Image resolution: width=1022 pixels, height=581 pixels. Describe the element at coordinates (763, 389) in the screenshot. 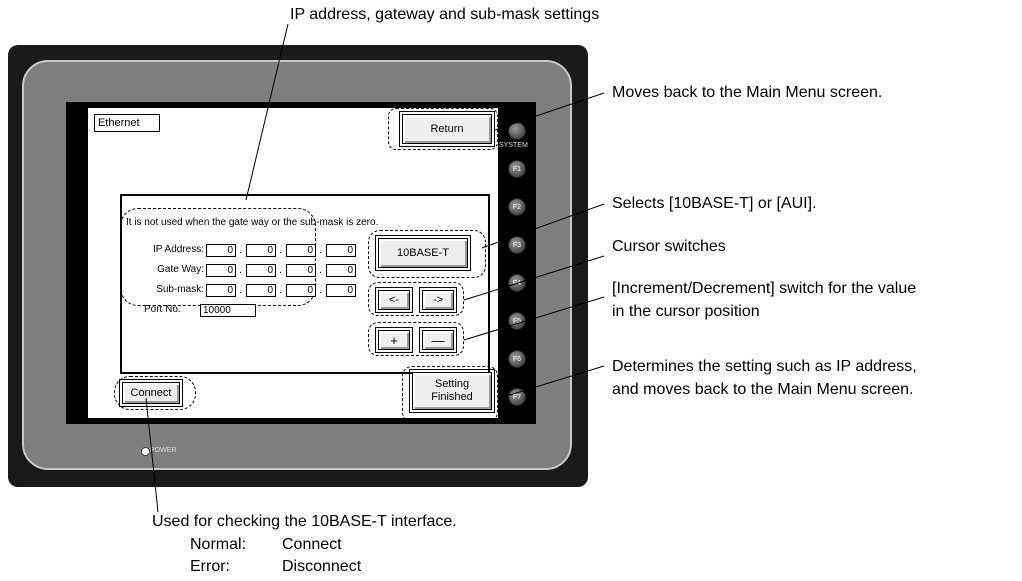

I see `callout-setting-2: and moves back to the Main Menu screen.` at that location.